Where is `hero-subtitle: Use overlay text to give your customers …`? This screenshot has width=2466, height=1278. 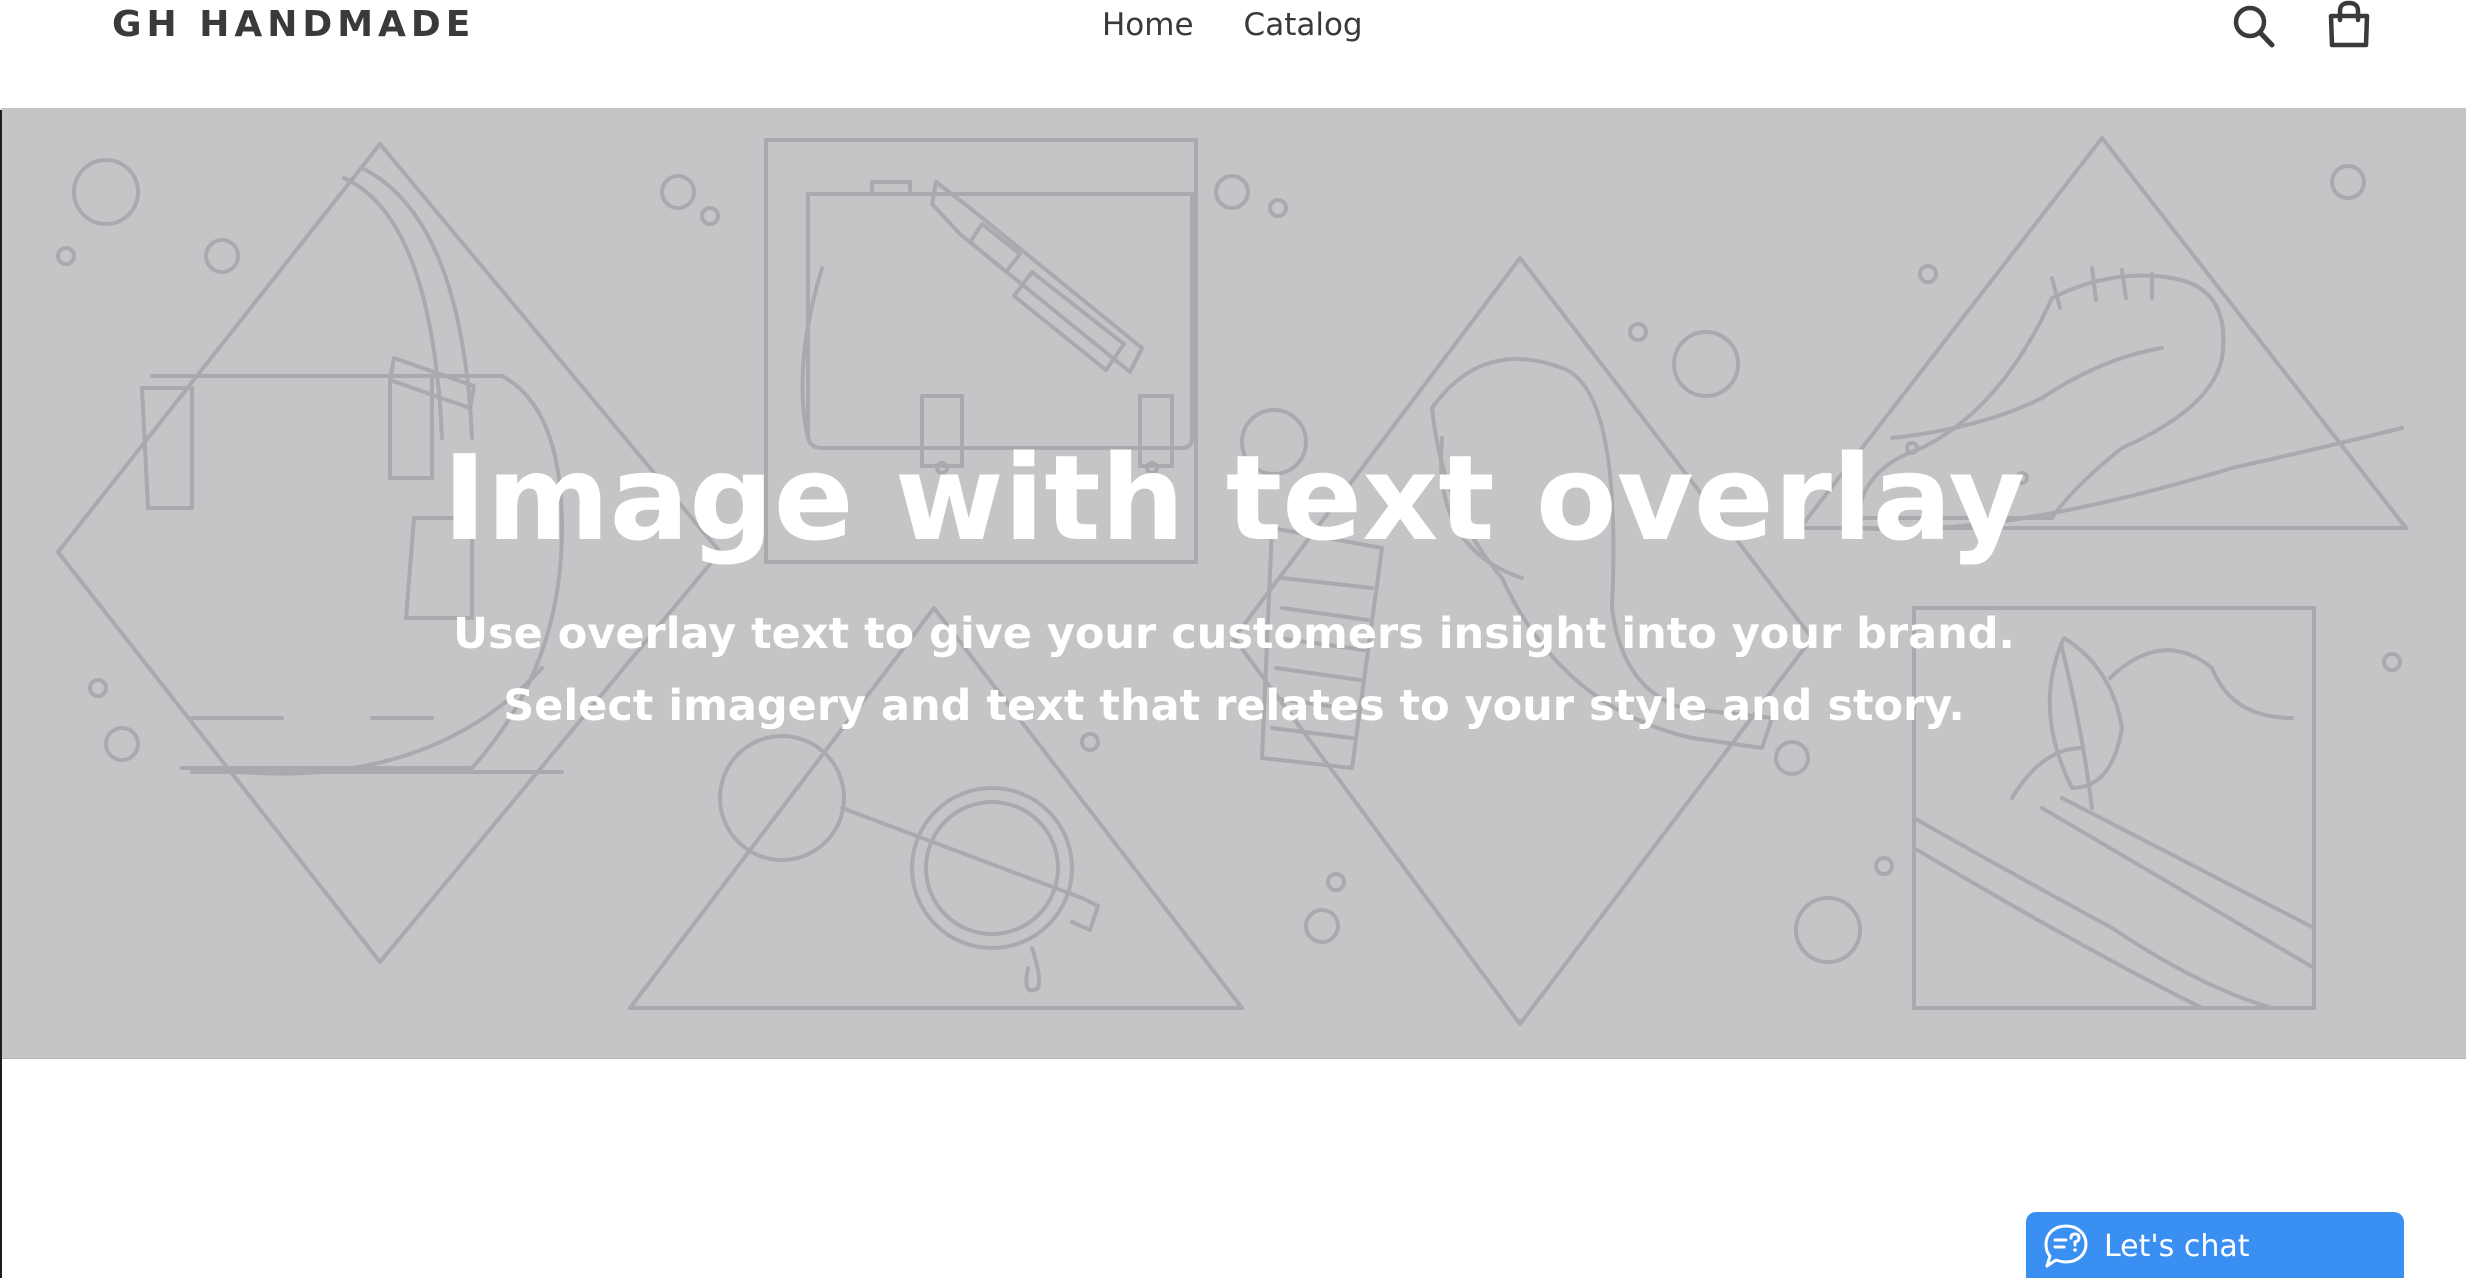 hero-subtitle: Use overlay text to give your customers … is located at coordinates (1234, 670).